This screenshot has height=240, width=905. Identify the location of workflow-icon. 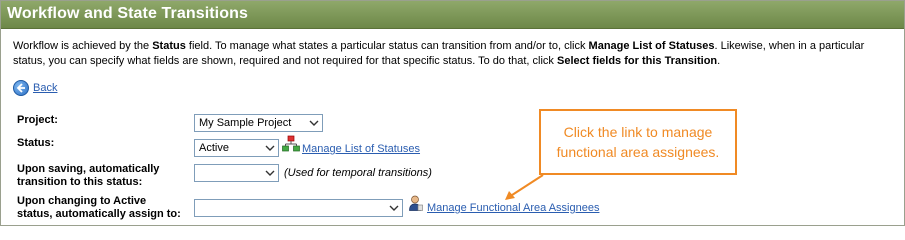
(291, 143).